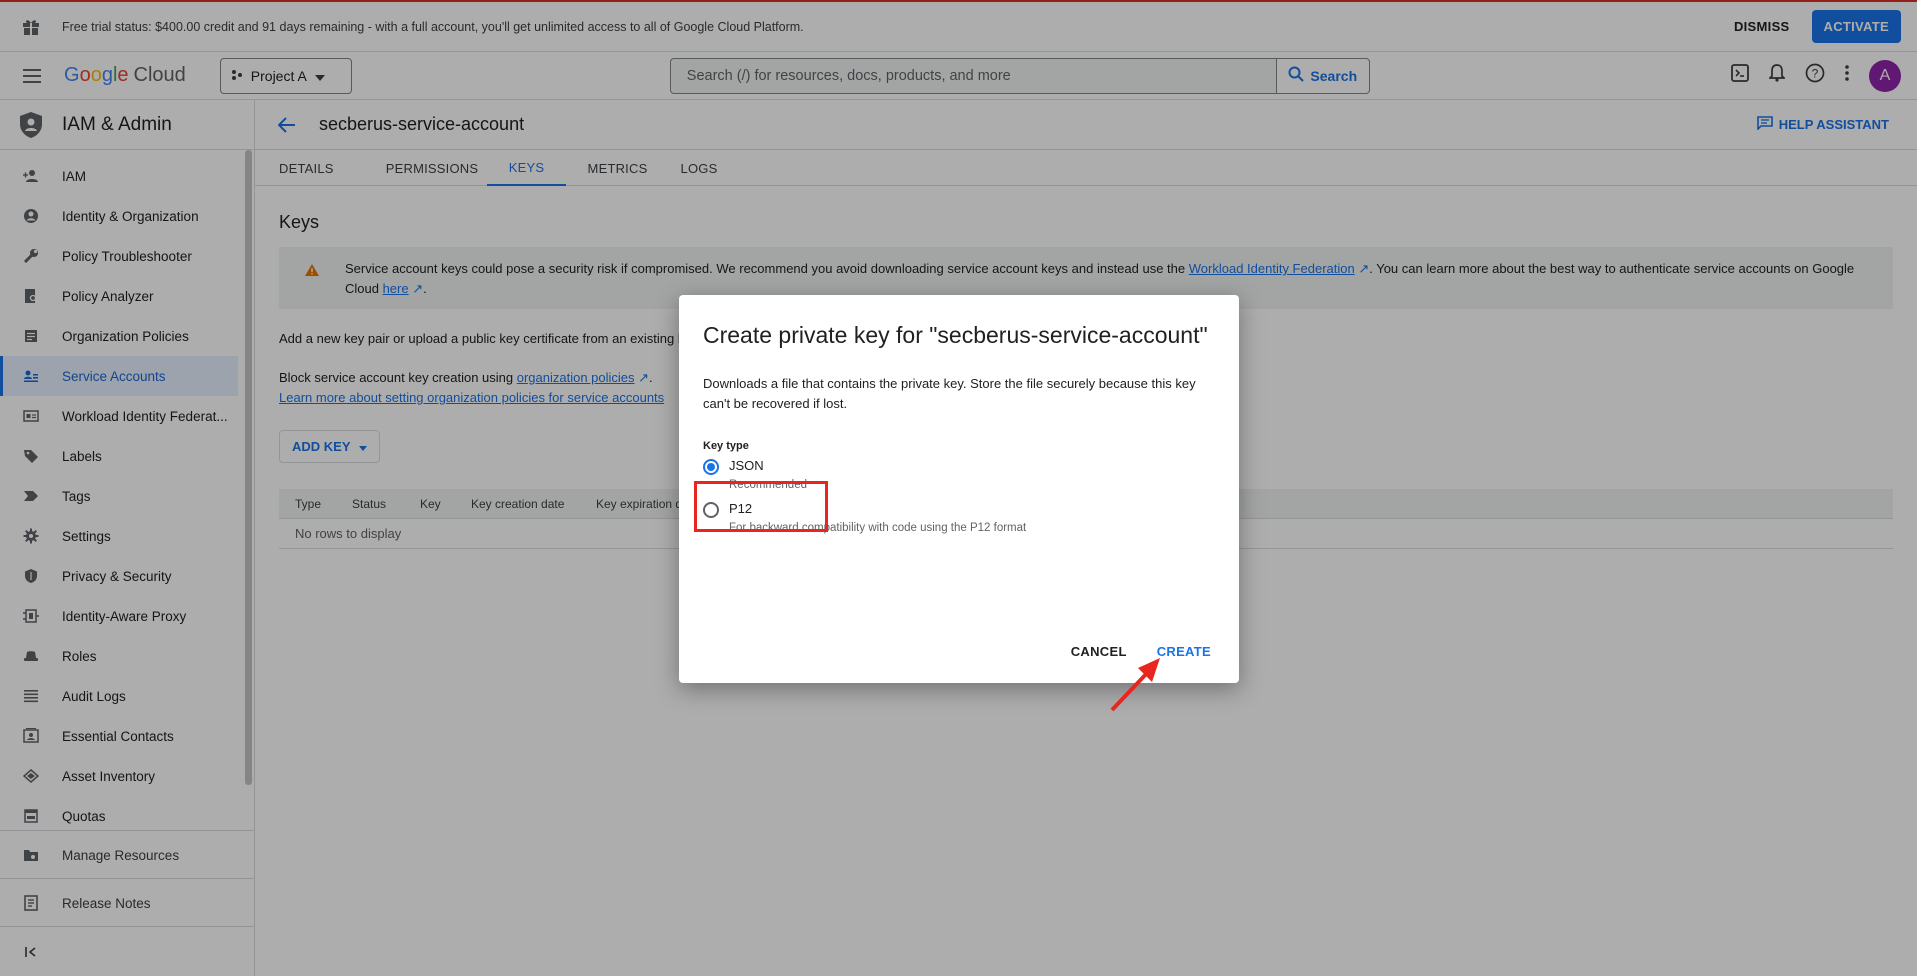 Image resolution: width=1917 pixels, height=976 pixels. I want to click on json-radio, so click(711, 467).